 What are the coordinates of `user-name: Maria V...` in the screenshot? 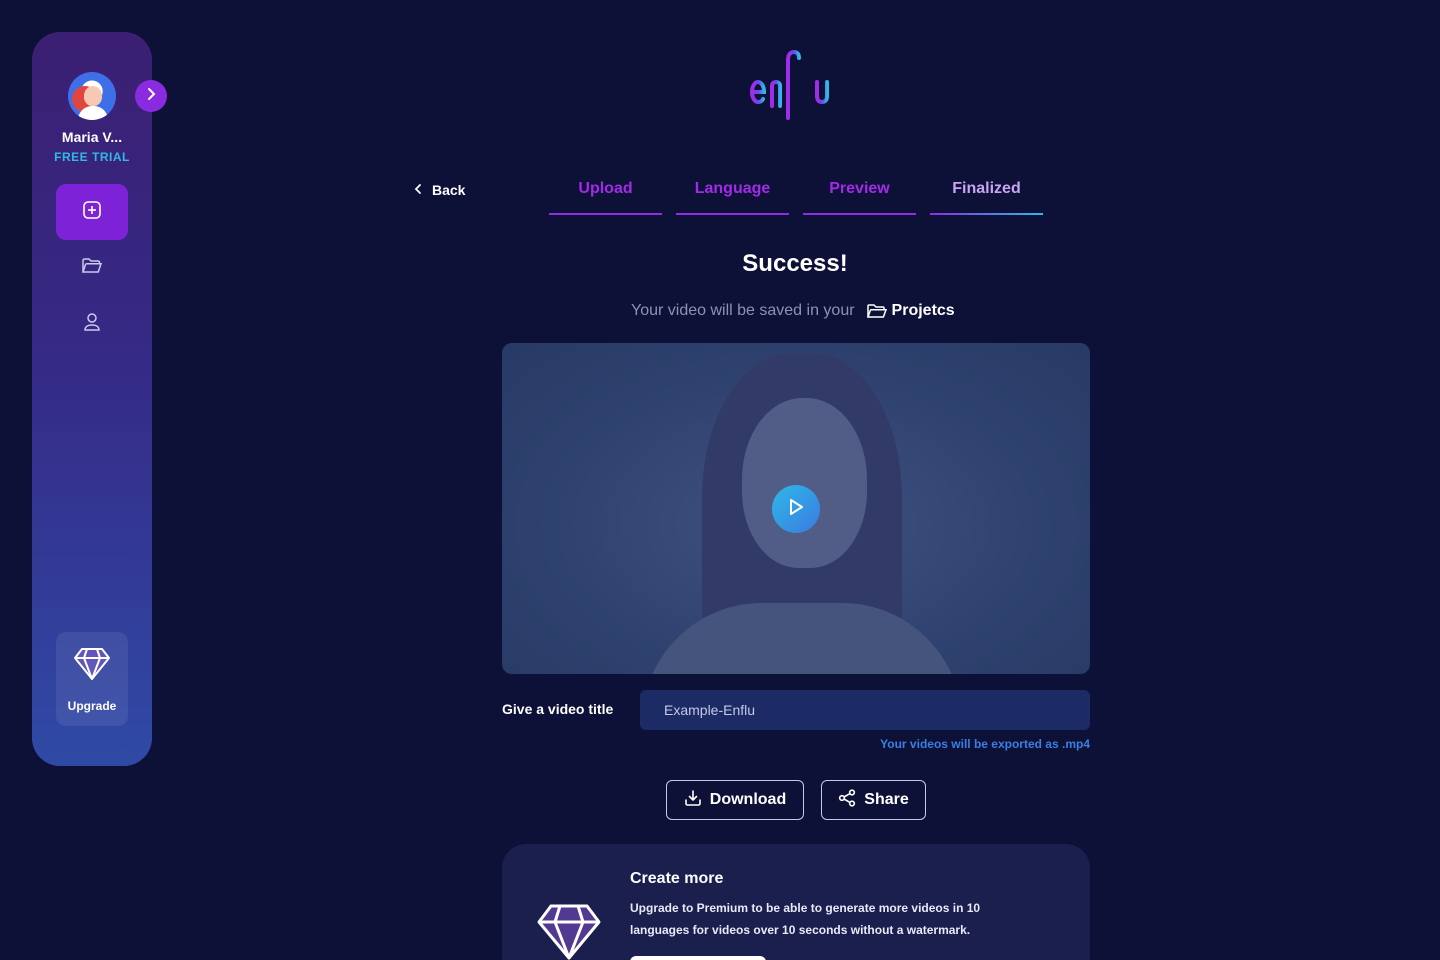 It's located at (92, 137).